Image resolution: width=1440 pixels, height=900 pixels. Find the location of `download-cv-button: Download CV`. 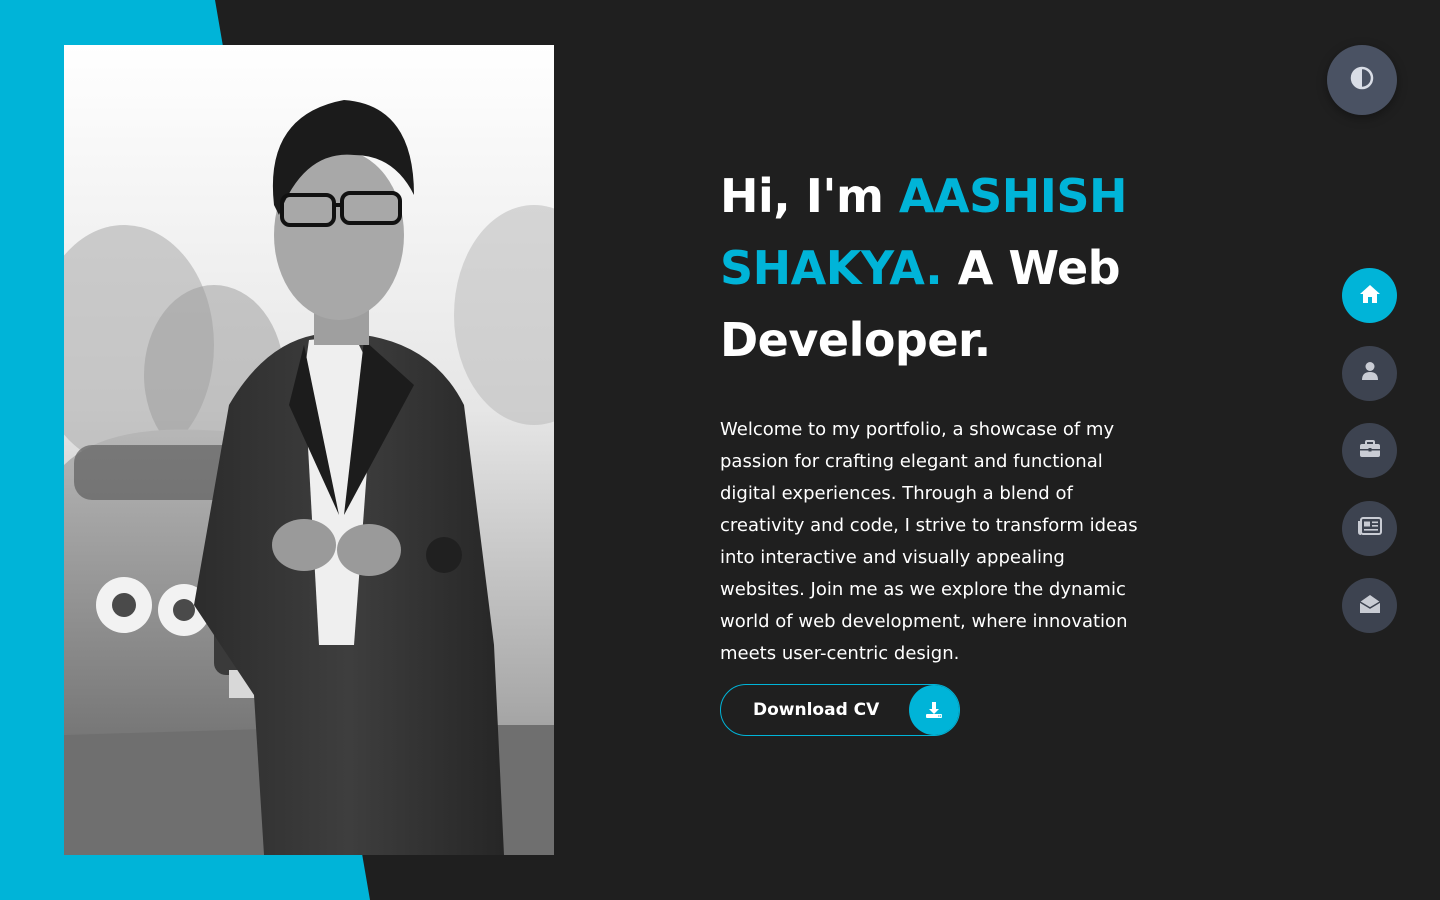

download-cv-button: Download CV is located at coordinates (840, 710).